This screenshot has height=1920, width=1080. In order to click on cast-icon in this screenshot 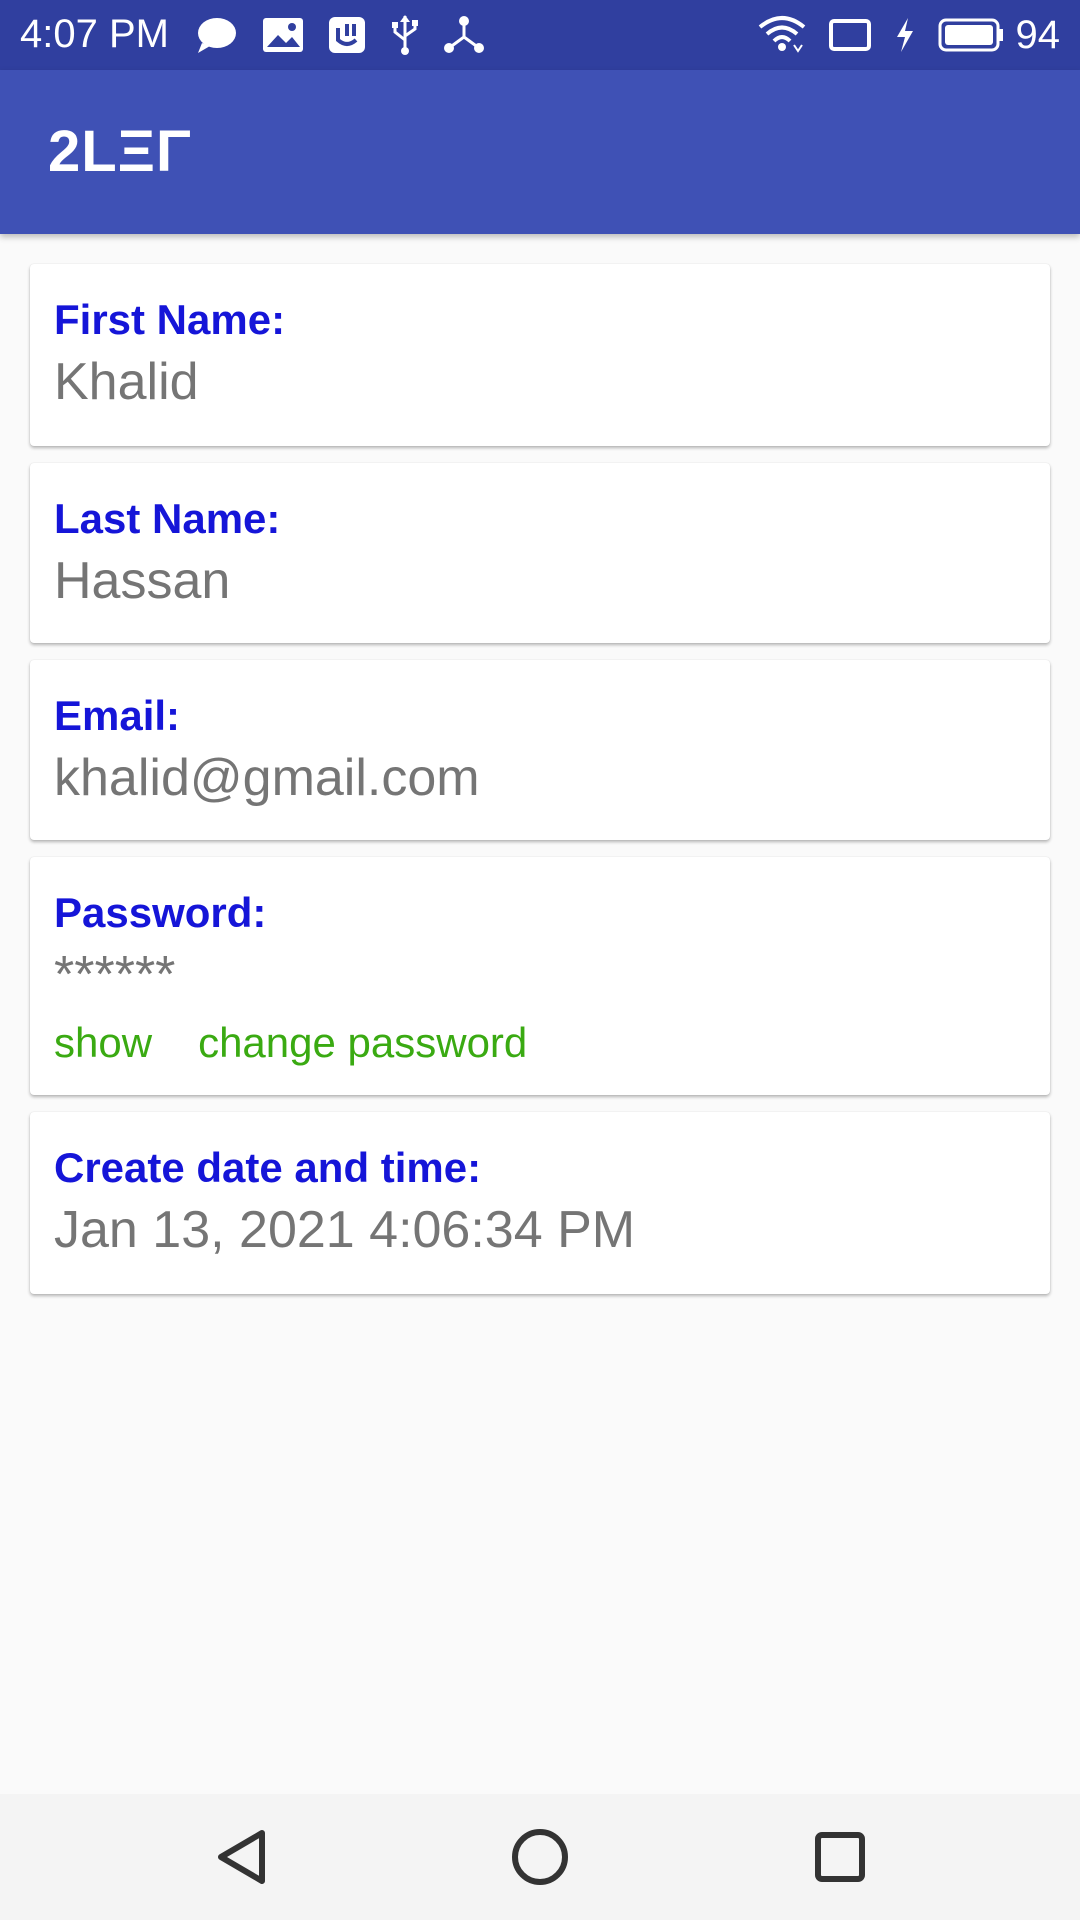, I will do `click(850, 35)`.